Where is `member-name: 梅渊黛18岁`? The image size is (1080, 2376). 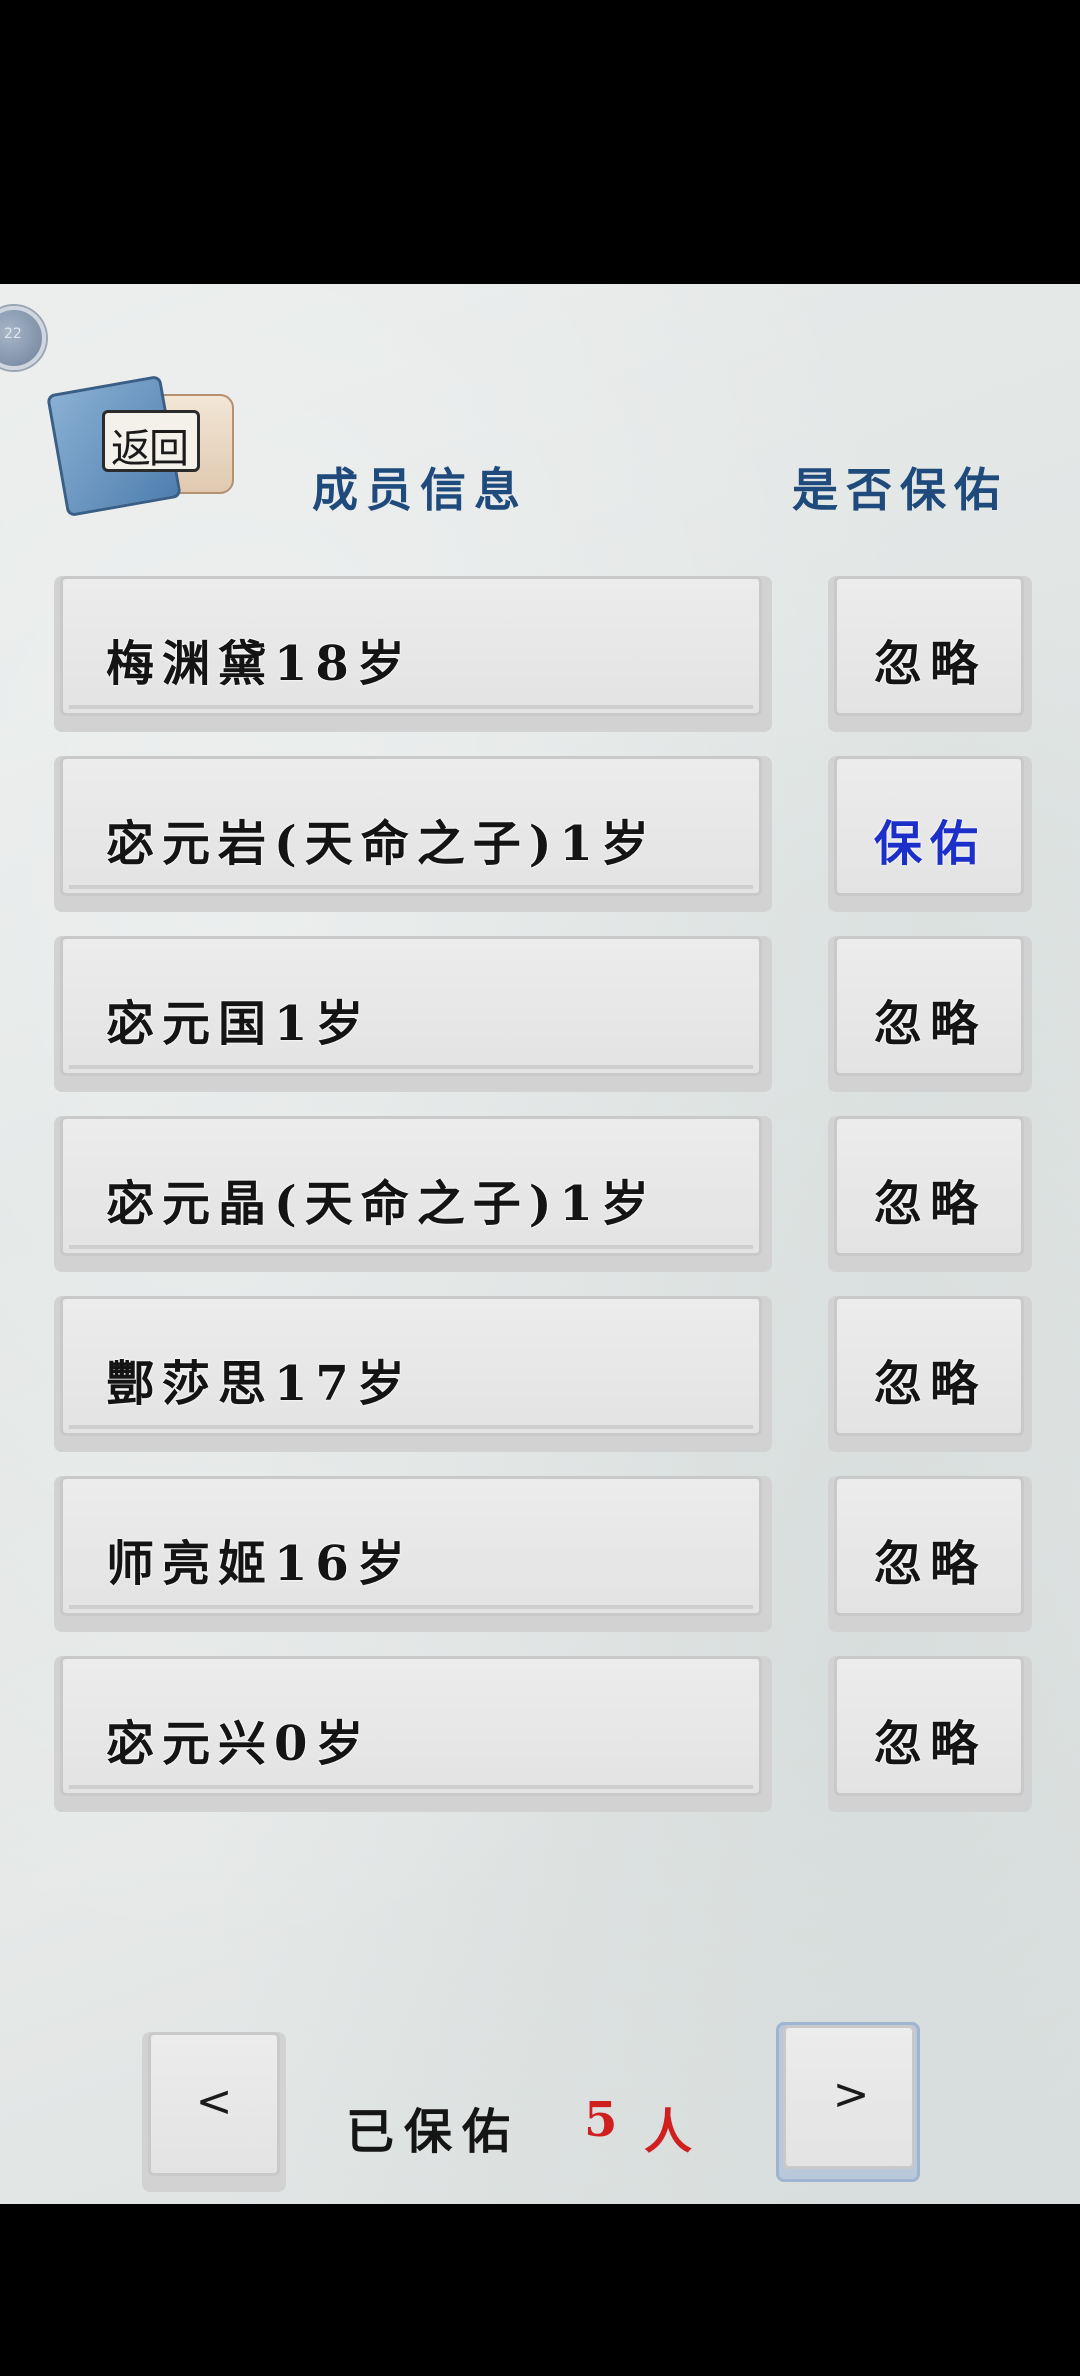
member-name: 梅渊黛18岁 is located at coordinates (259, 664).